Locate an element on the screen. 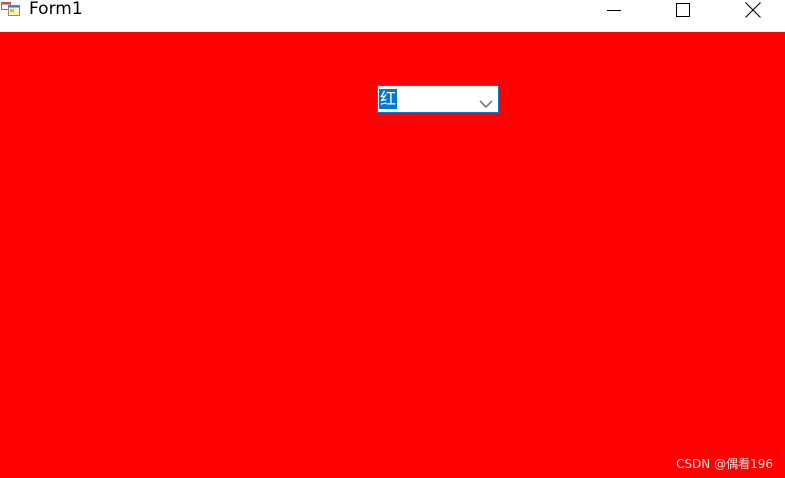  chevron-down-icon is located at coordinates (486, 104).